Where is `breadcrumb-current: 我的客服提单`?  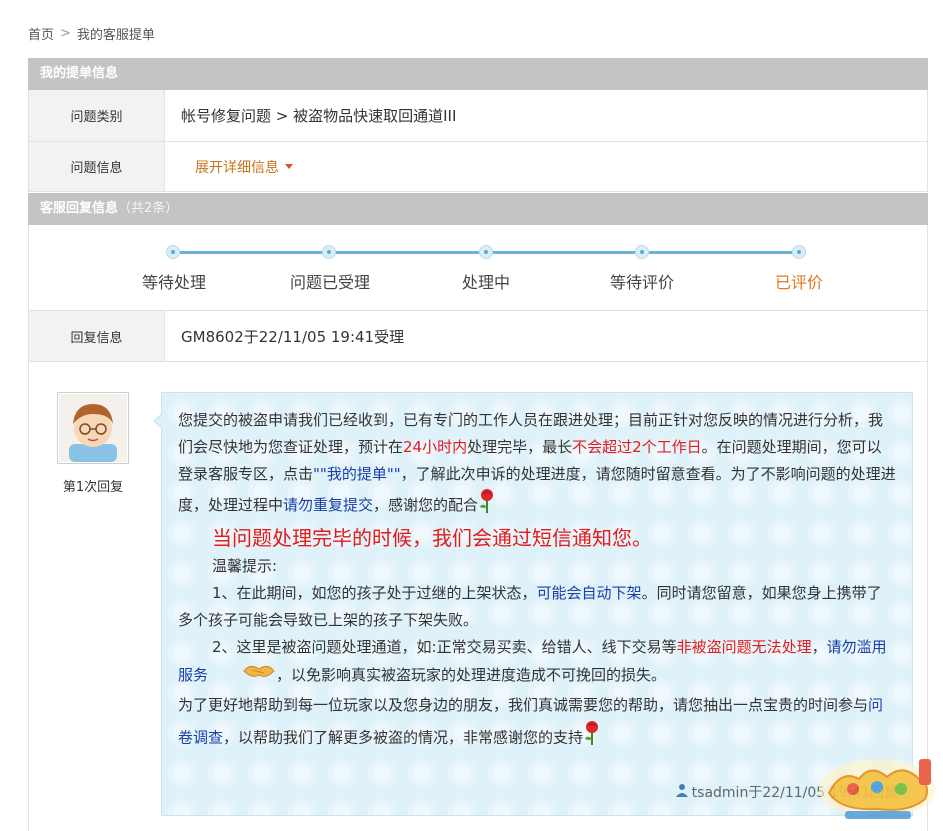 breadcrumb-current: 我的客服提单 is located at coordinates (115, 35).